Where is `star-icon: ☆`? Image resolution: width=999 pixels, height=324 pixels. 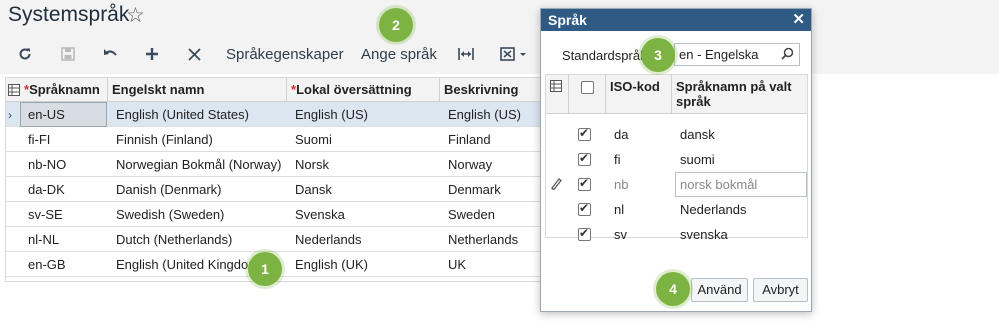 star-icon: ☆ is located at coordinates (135, 15).